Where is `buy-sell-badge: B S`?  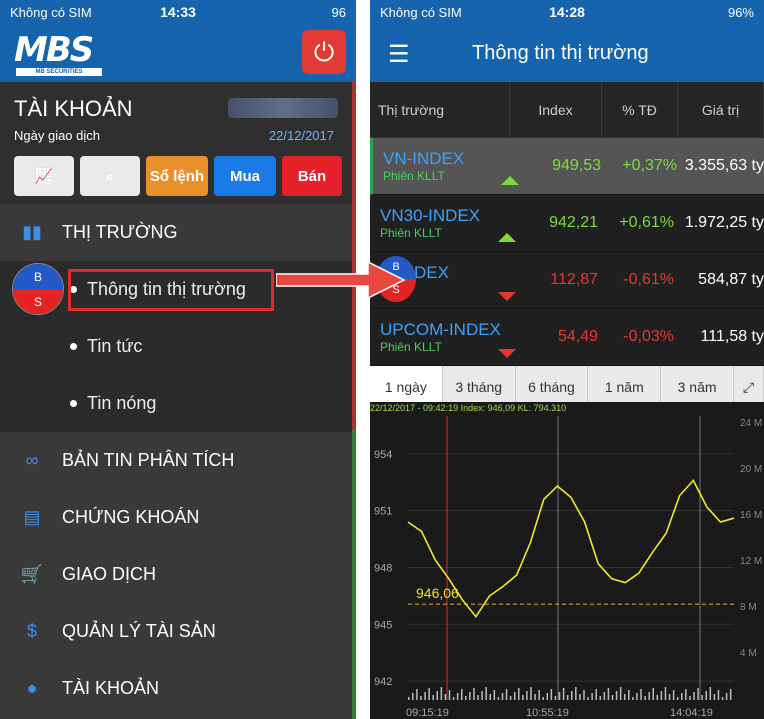 buy-sell-badge: B S is located at coordinates (38, 289).